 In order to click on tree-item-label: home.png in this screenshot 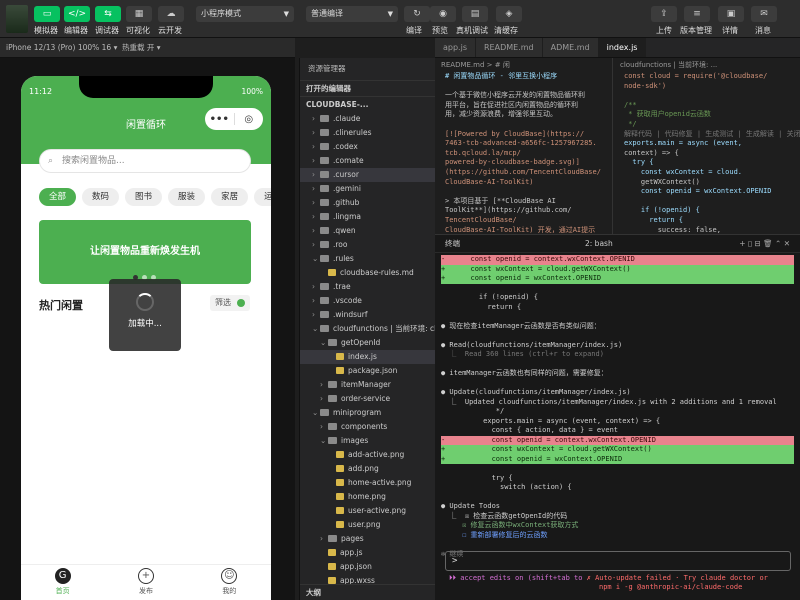, I will do `click(367, 496)`.